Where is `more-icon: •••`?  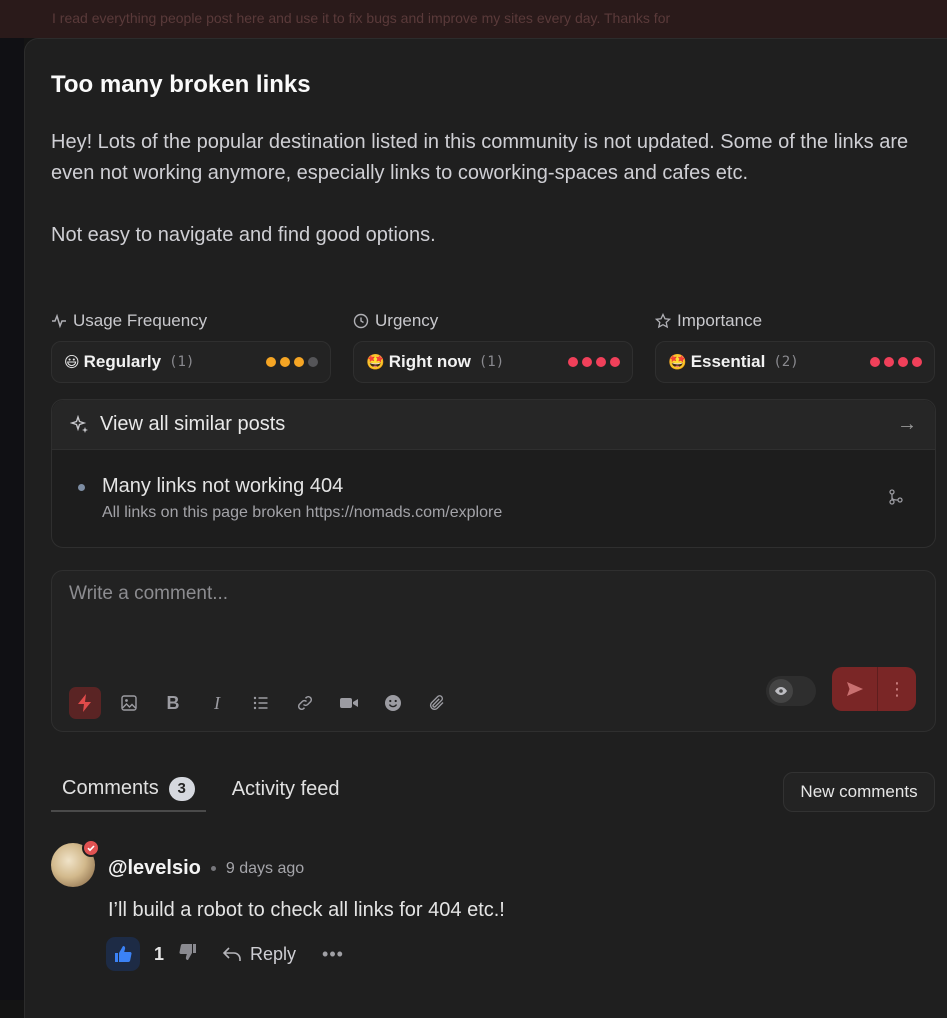
more-icon: ••• is located at coordinates (333, 954).